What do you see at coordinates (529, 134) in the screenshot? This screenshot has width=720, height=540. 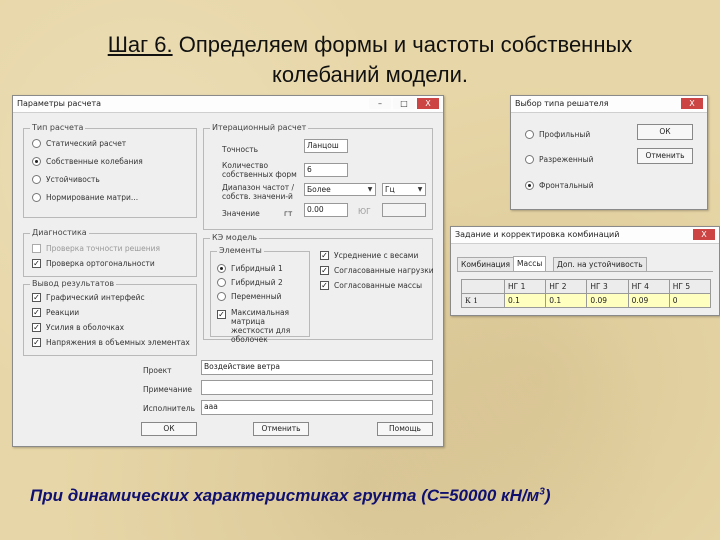 I see `radio-profile` at bounding box center [529, 134].